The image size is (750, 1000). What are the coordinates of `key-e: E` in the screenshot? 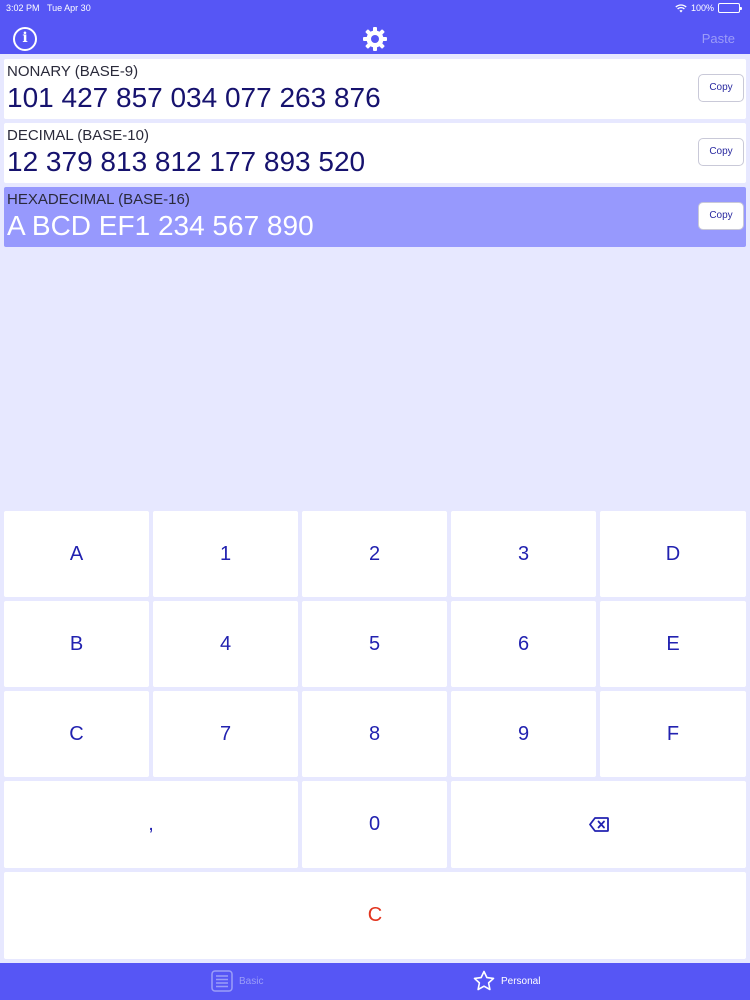 It's located at (673, 644).